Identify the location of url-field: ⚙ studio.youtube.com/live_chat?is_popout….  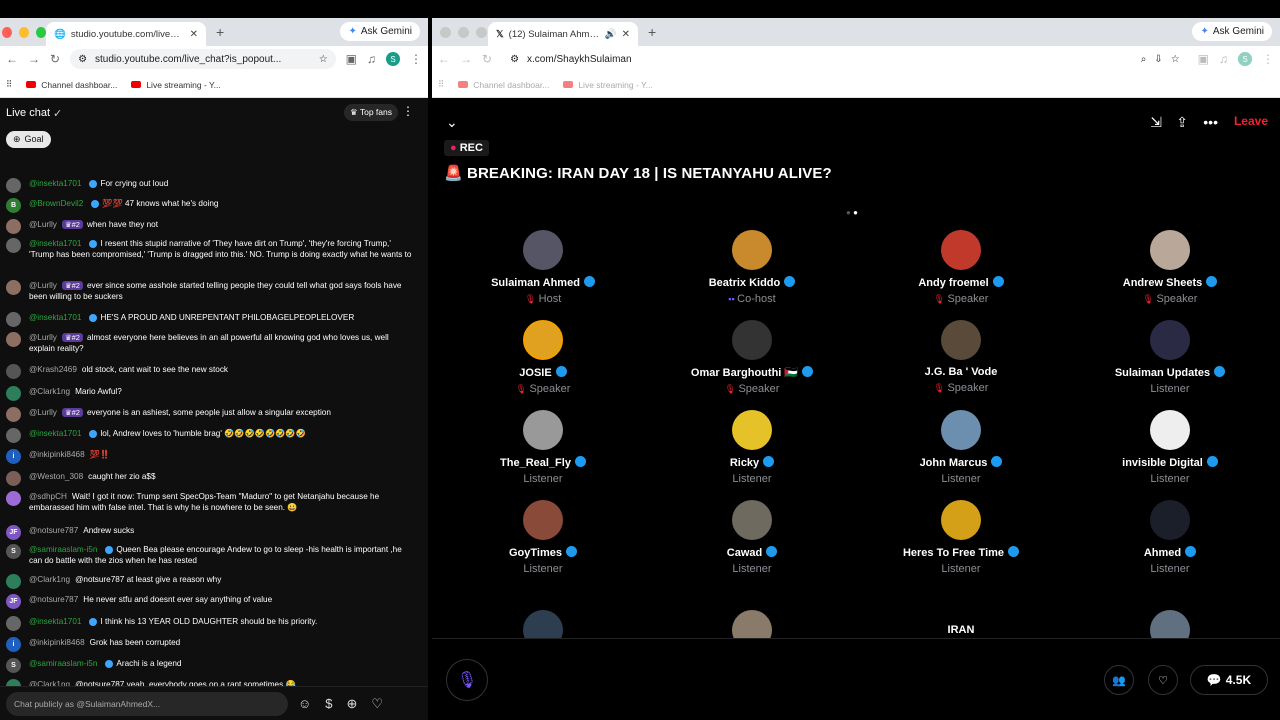
(203, 59).